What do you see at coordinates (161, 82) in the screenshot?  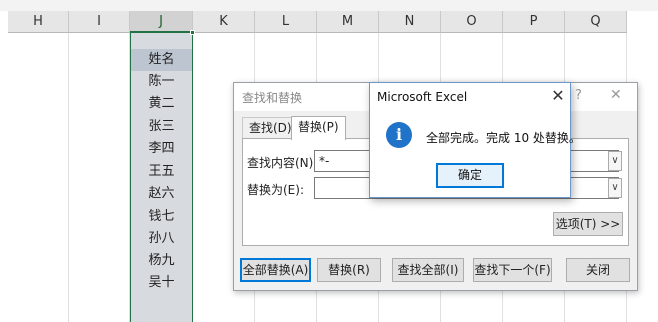 I see `cell-j3: 陈一` at bounding box center [161, 82].